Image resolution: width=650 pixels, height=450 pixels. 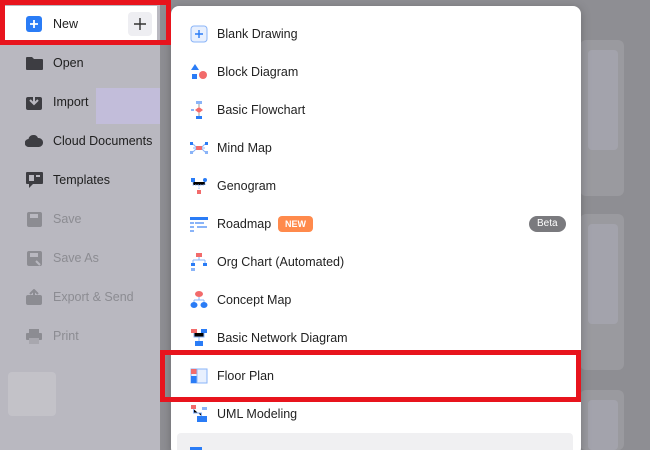 What do you see at coordinates (34, 336) in the screenshot?
I see `print-icon` at bounding box center [34, 336].